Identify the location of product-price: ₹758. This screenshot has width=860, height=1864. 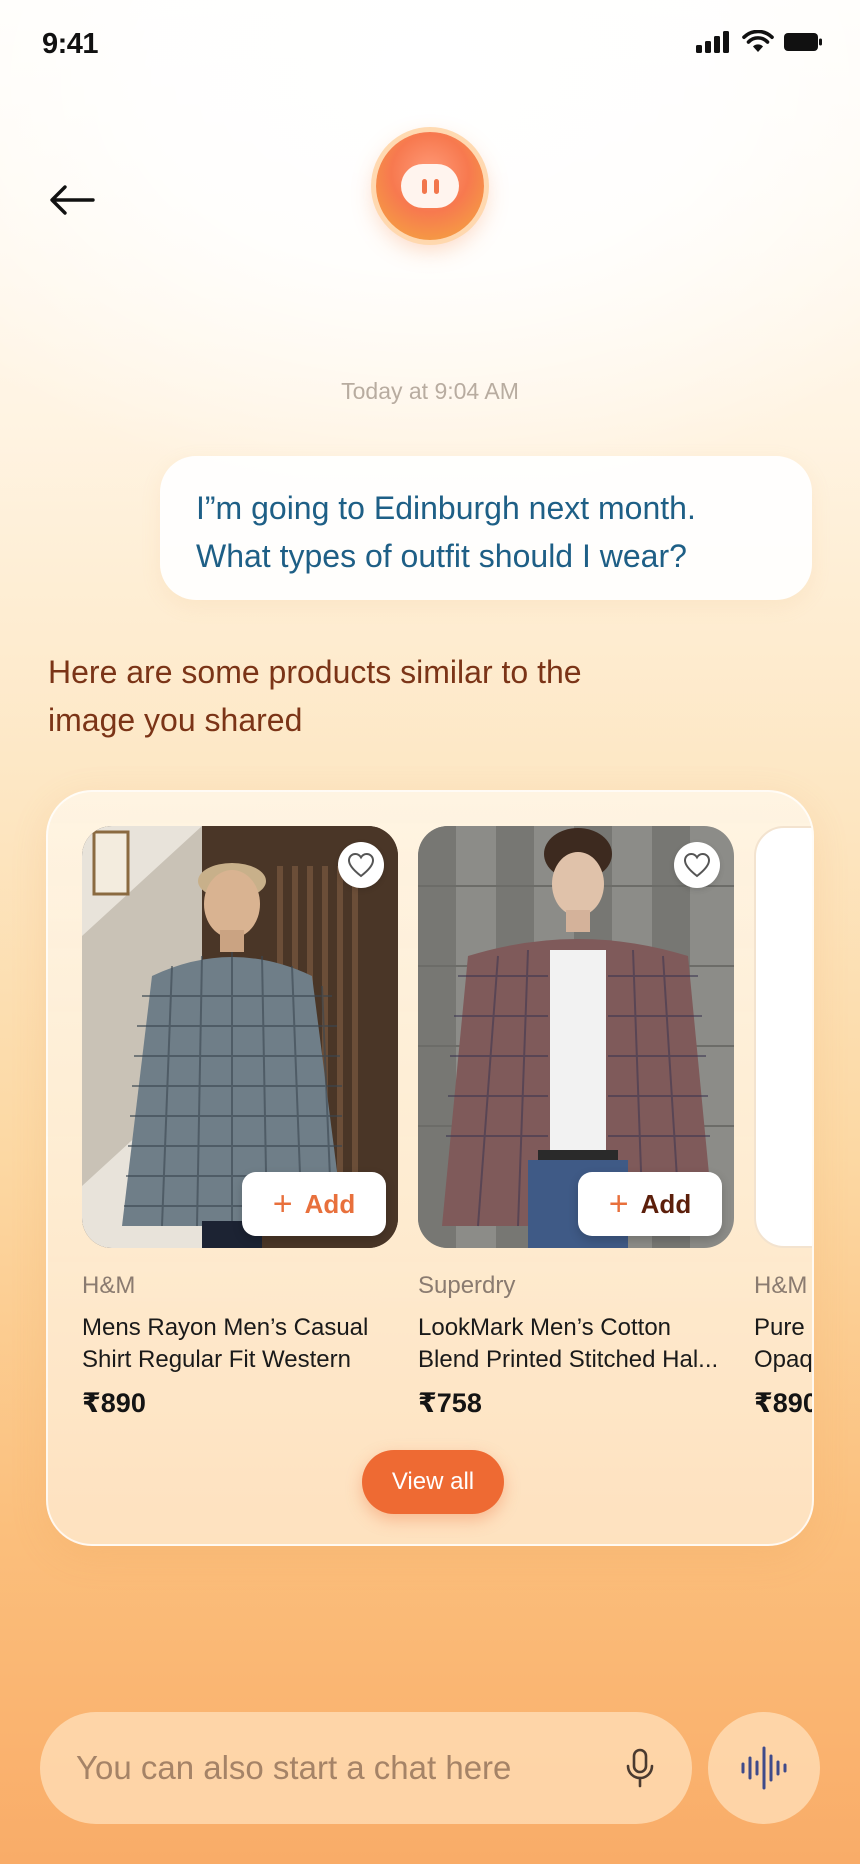
(450, 1403).